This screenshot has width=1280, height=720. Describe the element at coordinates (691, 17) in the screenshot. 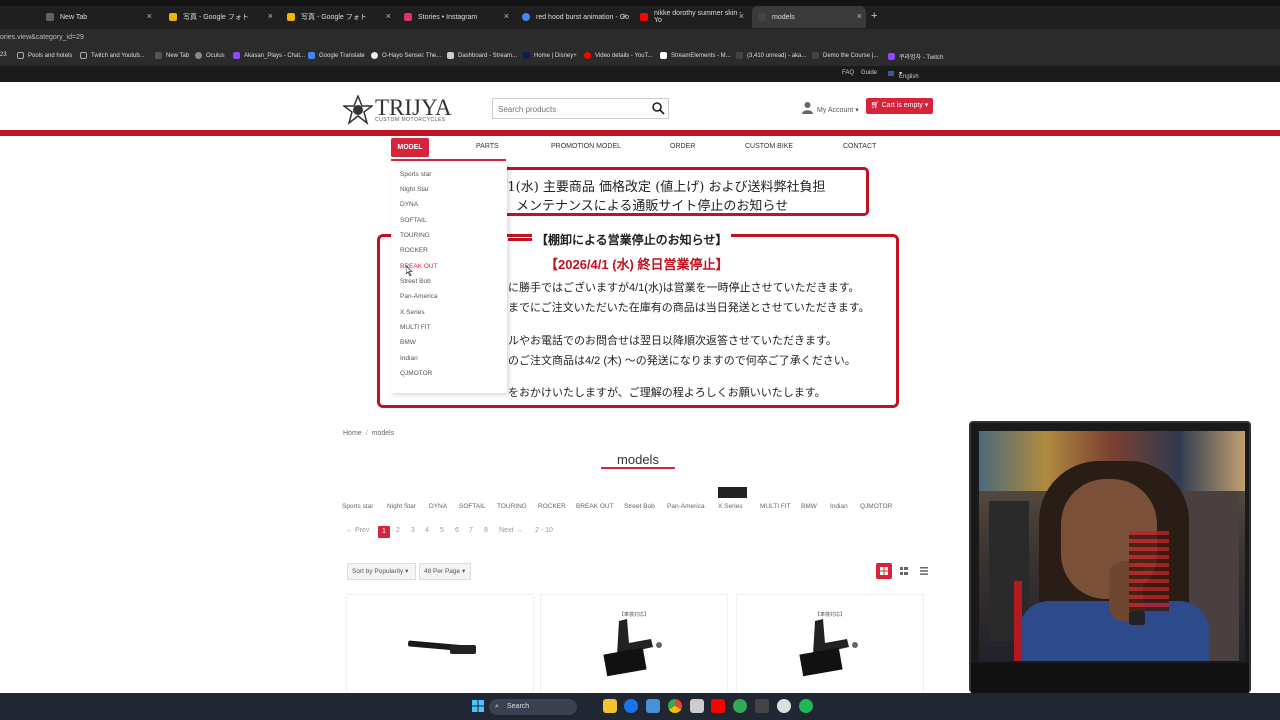

I see `tab-youtube: nikke dorothy summer skin - Yo ×` at that location.